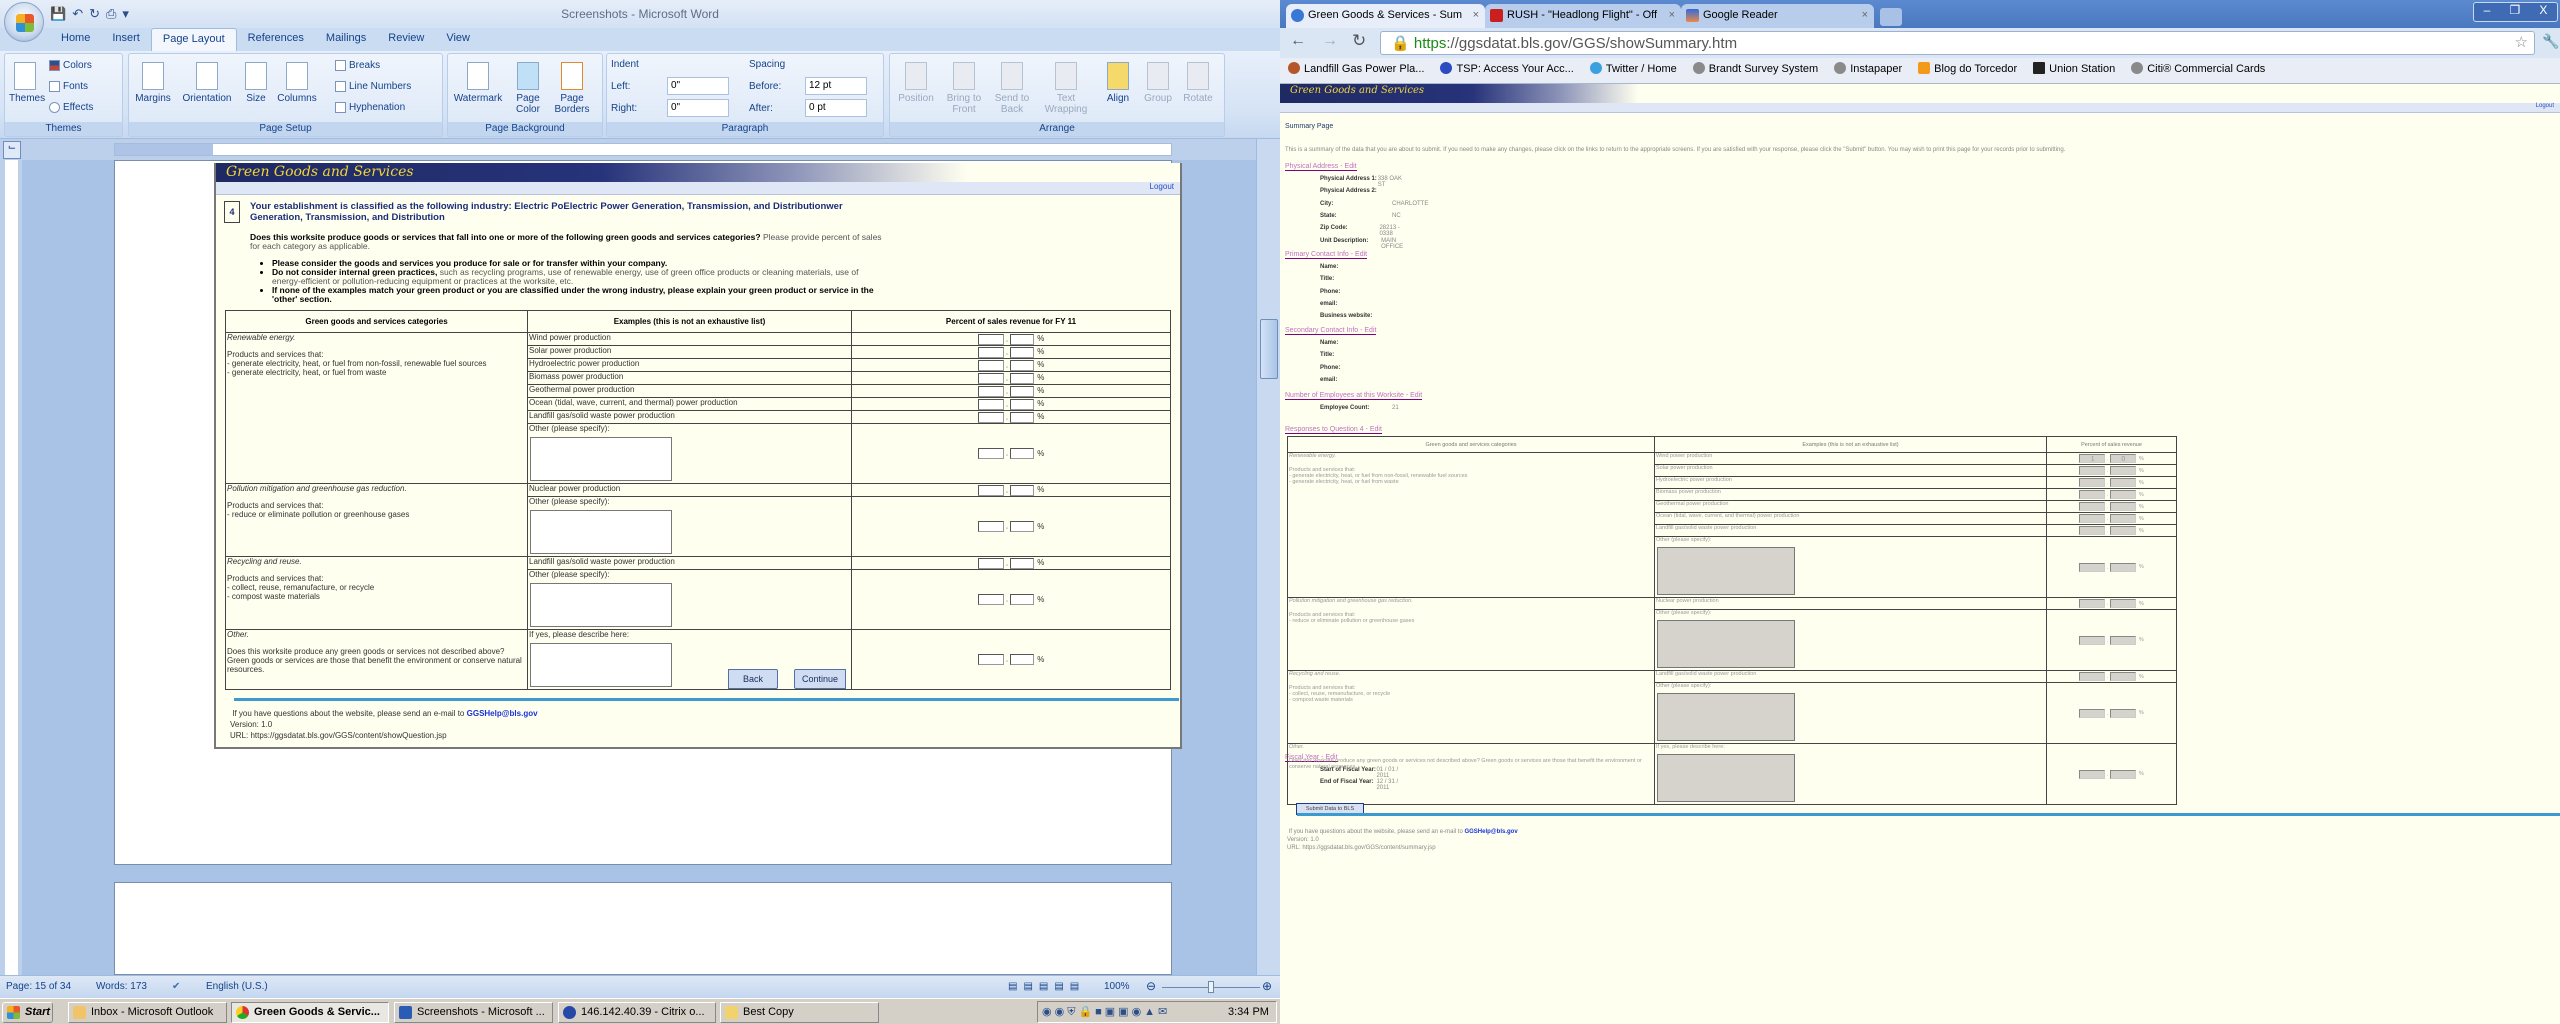  I want to click on bring-to-front-button: Bring to Front, so click(964, 88).